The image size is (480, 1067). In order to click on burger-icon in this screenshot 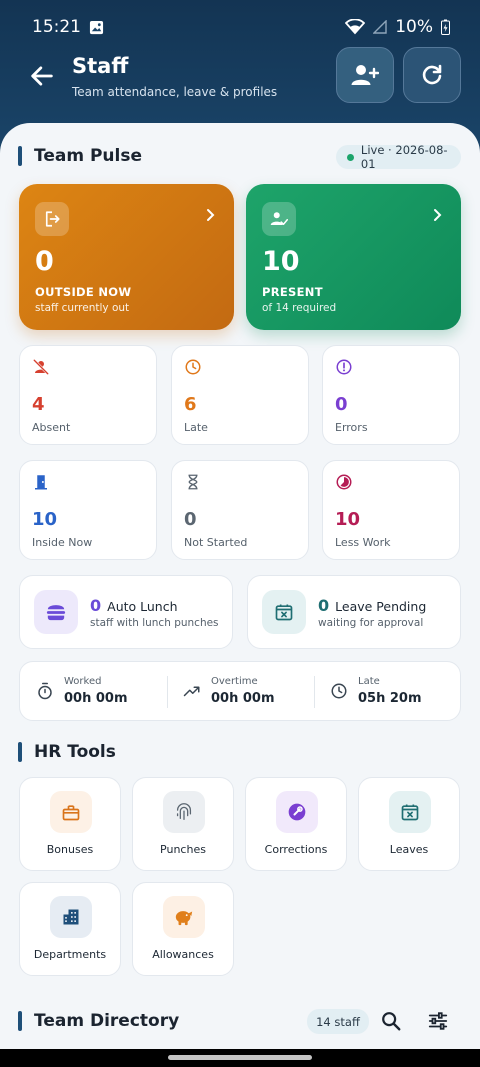, I will do `click(56, 612)`.